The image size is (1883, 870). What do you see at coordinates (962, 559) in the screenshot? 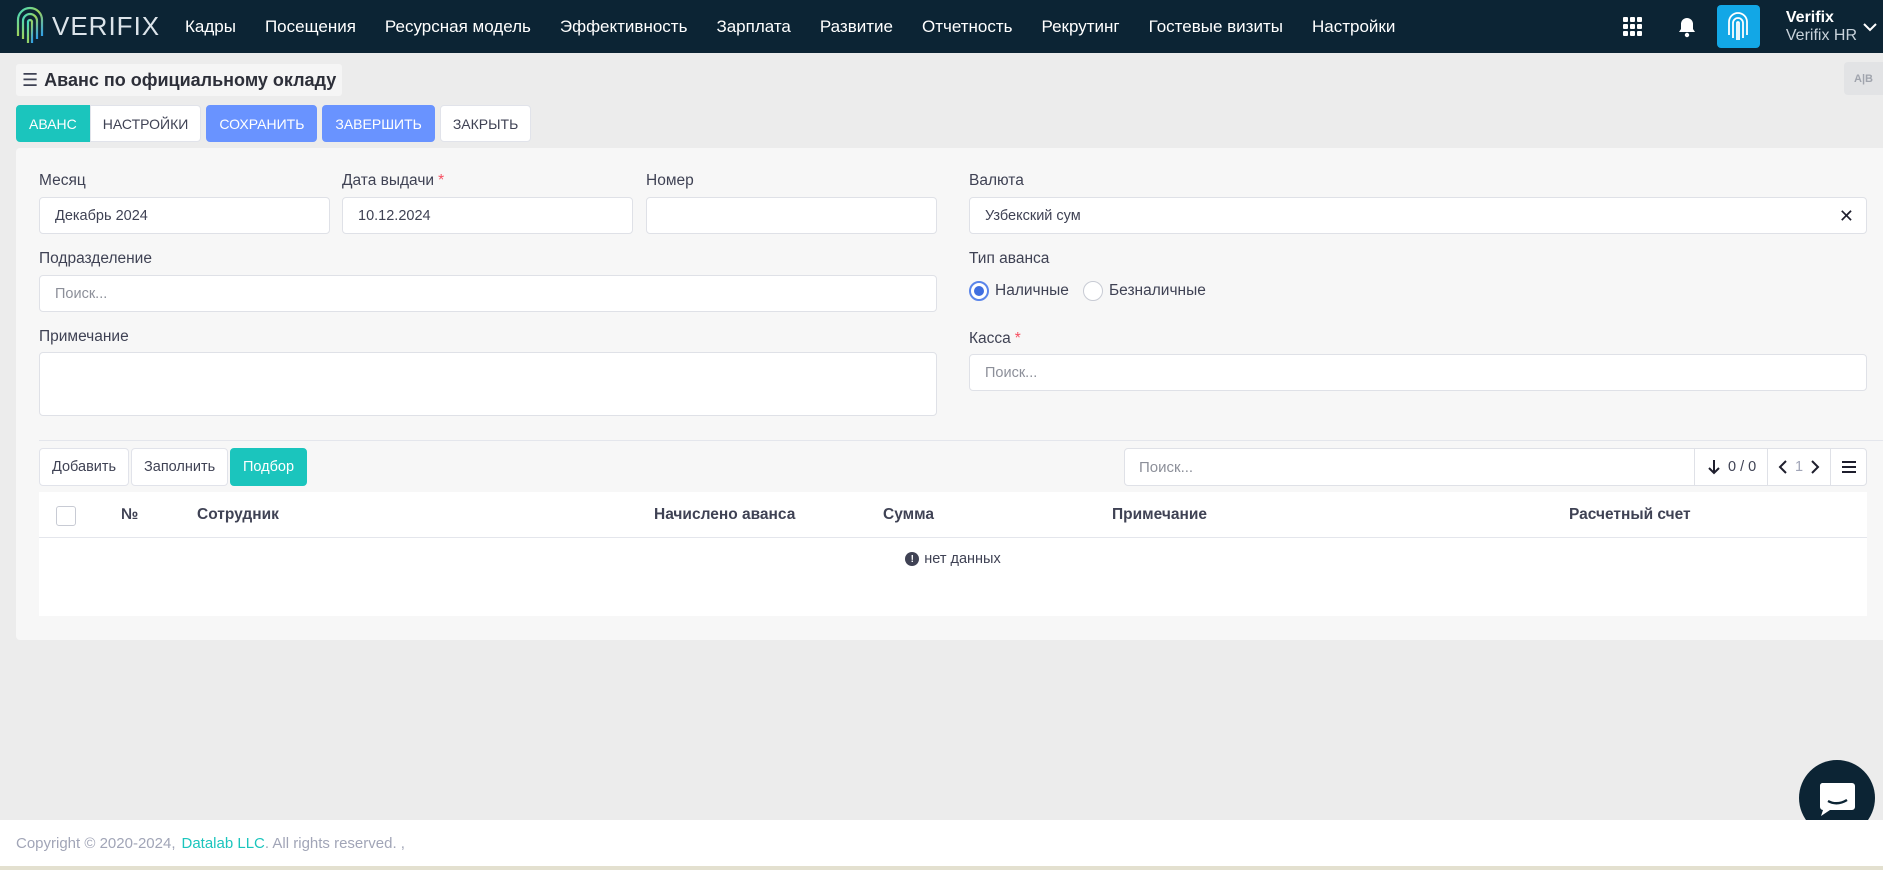
I see `empty-state-text: нет данных` at bounding box center [962, 559].